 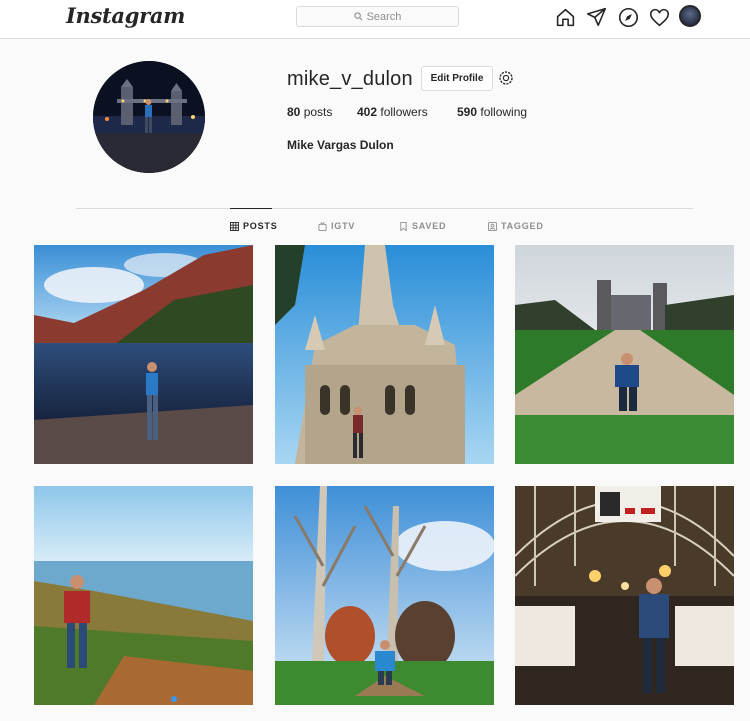 What do you see at coordinates (628, 17) in the screenshot?
I see `explore-icon` at bounding box center [628, 17].